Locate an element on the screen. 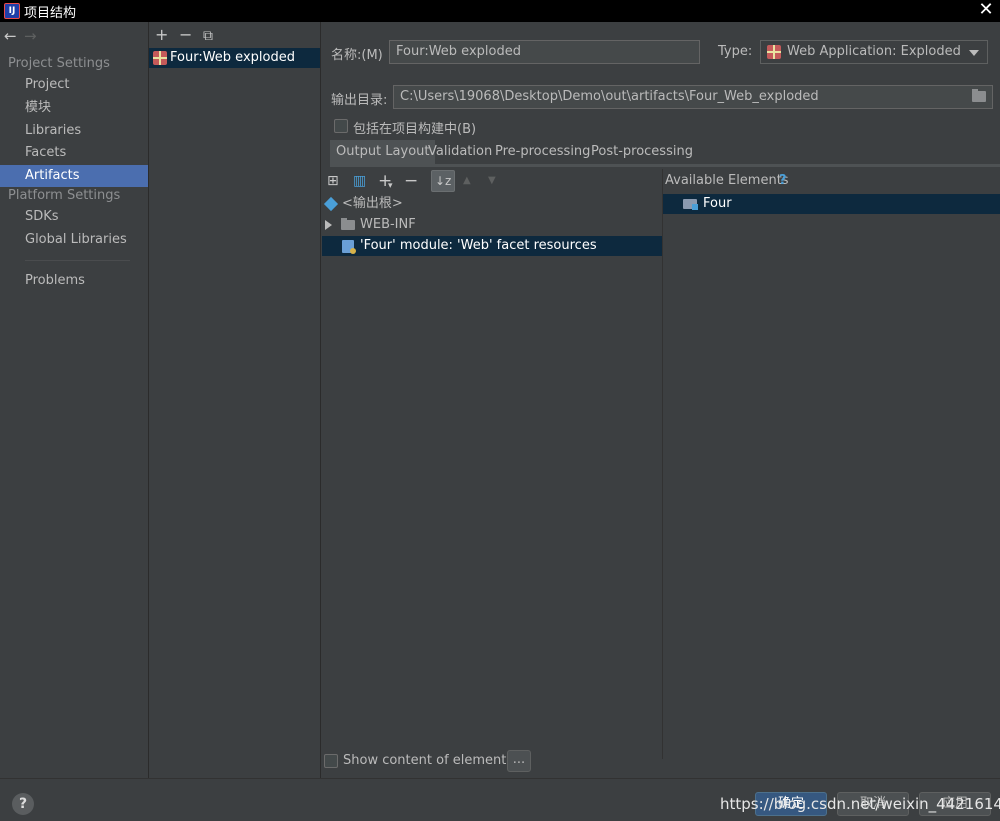  chevron-down-icon is located at coordinates (974, 53).